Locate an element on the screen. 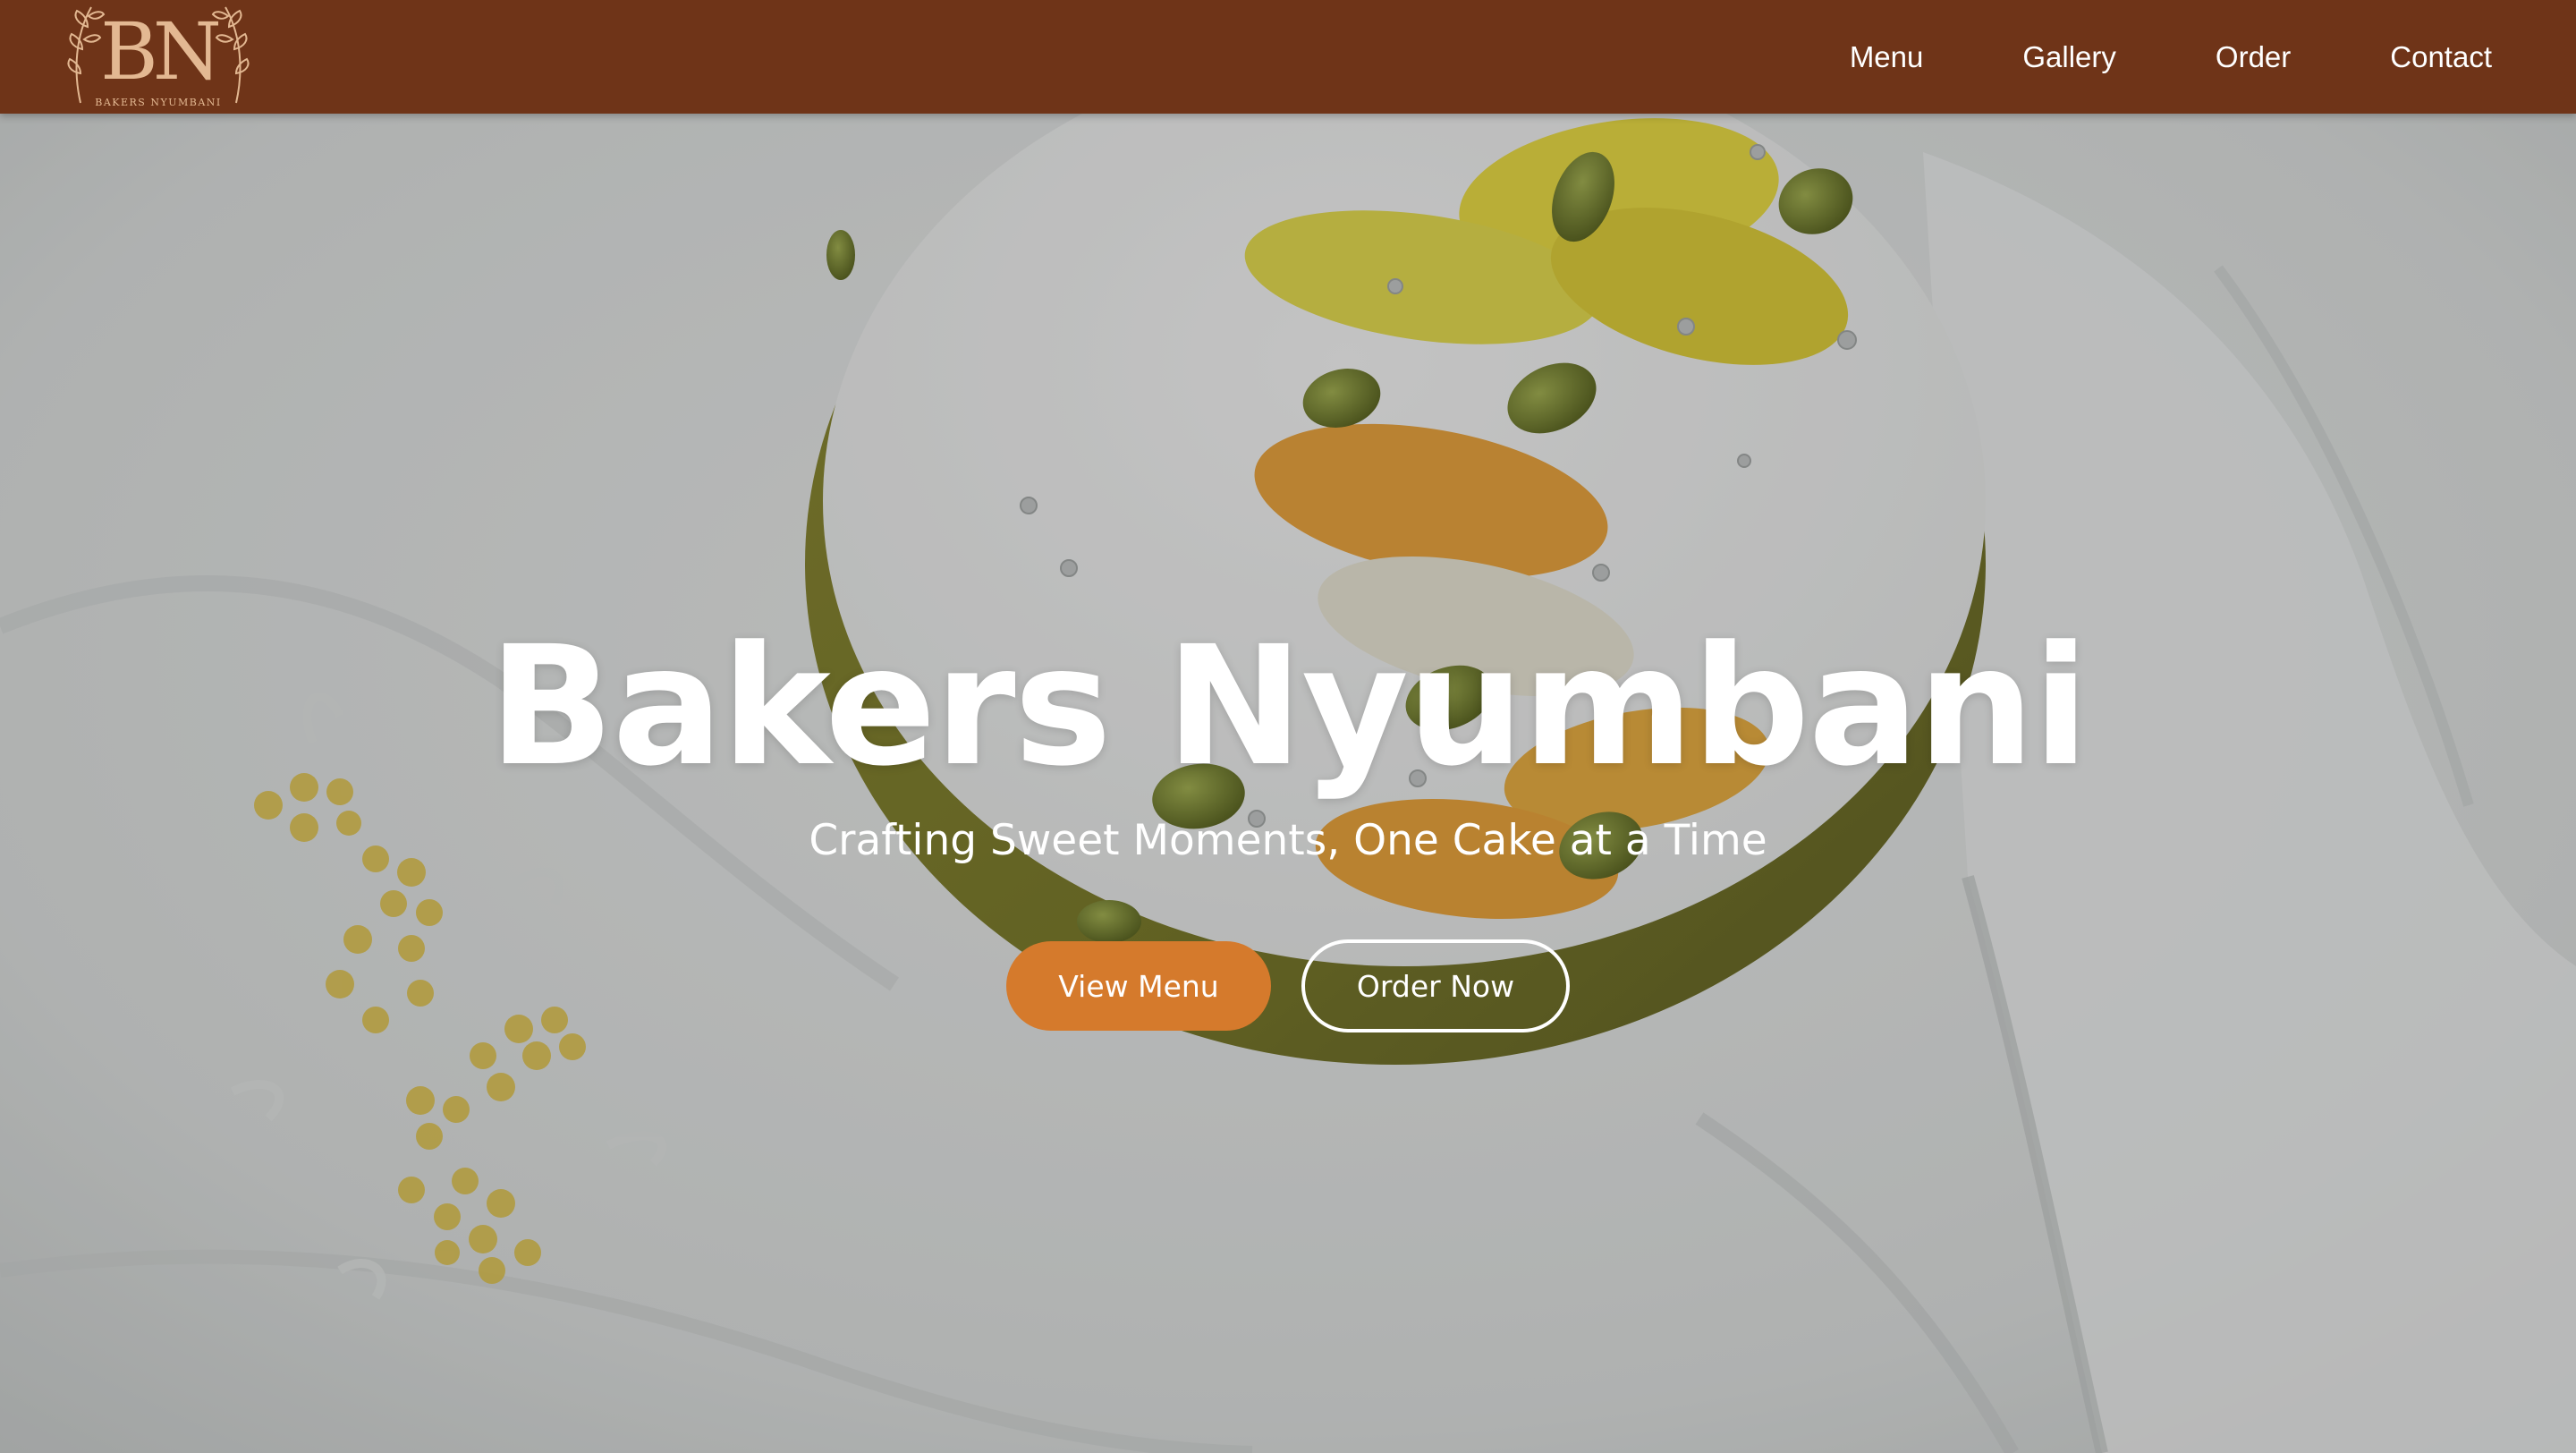  nav-link-gallery: Gallery is located at coordinates (2069, 57).